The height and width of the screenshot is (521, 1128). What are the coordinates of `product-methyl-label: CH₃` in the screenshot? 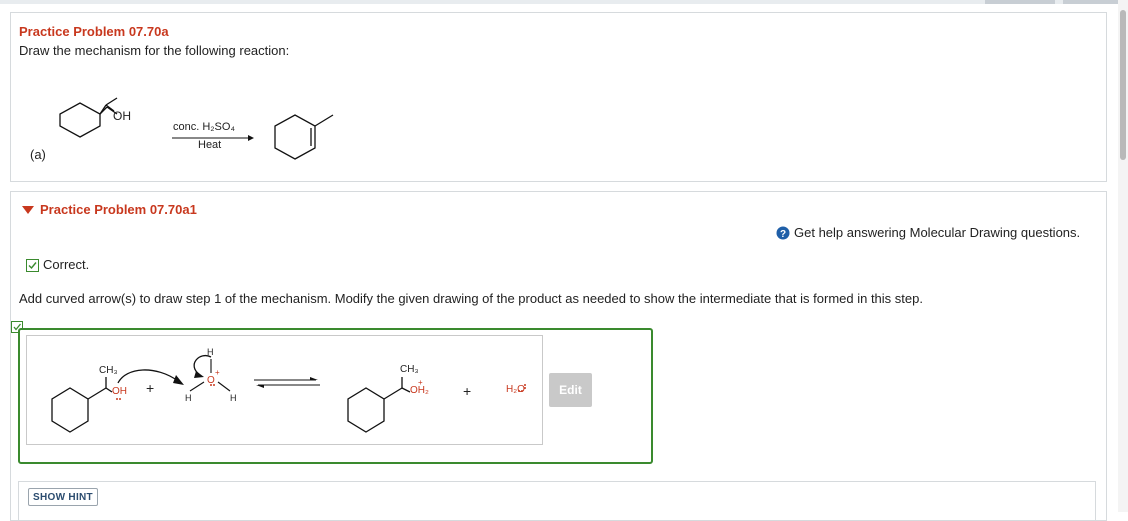 It's located at (409, 369).